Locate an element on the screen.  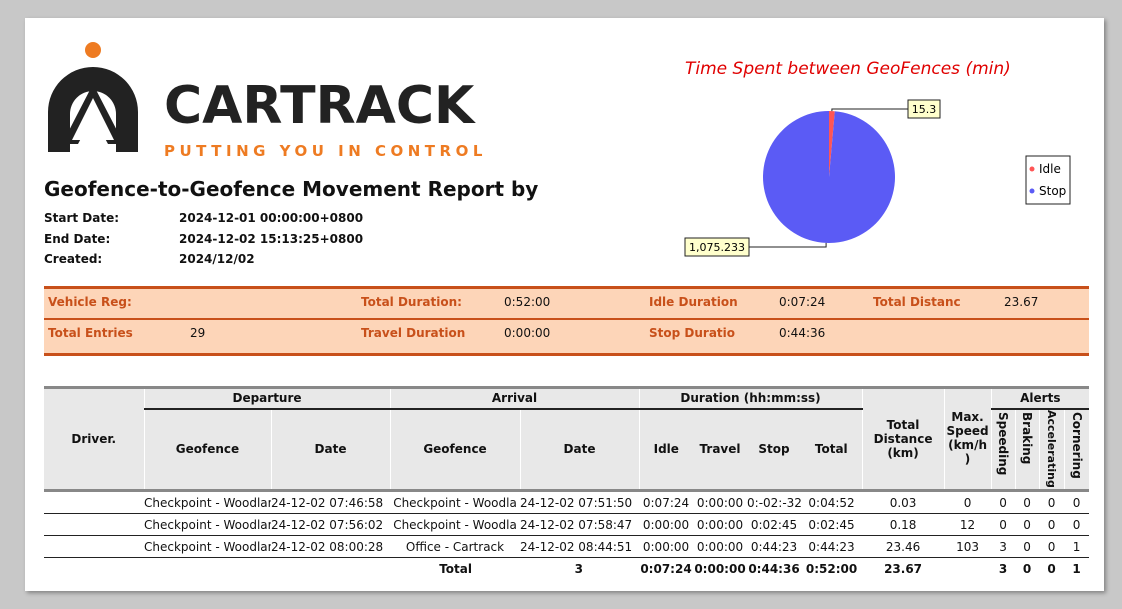
th-alerts: Alerts is located at coordinates (1040, 398).